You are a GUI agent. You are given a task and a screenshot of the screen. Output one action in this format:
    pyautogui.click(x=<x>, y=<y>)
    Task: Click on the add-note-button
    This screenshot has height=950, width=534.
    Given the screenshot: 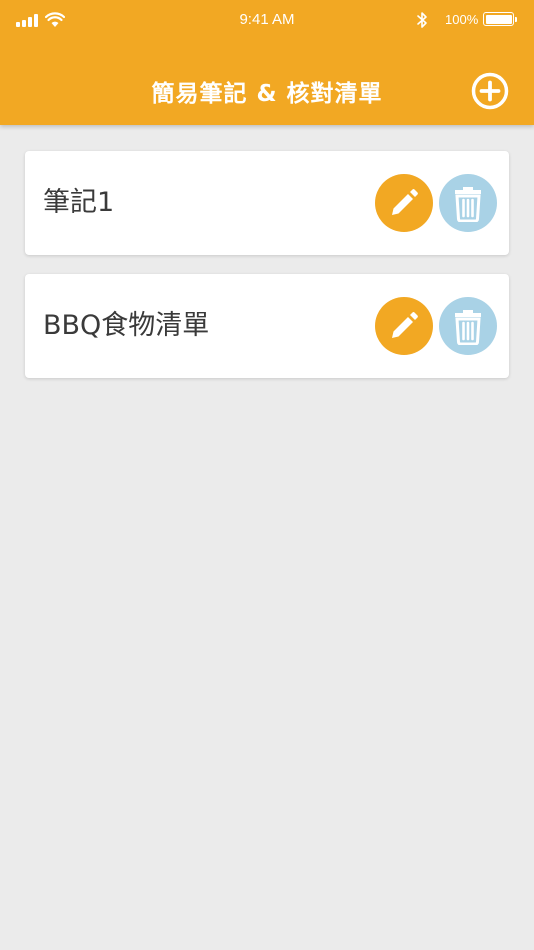 What is the action you would take?
    pyautogui.click(x=490, y=91)
    